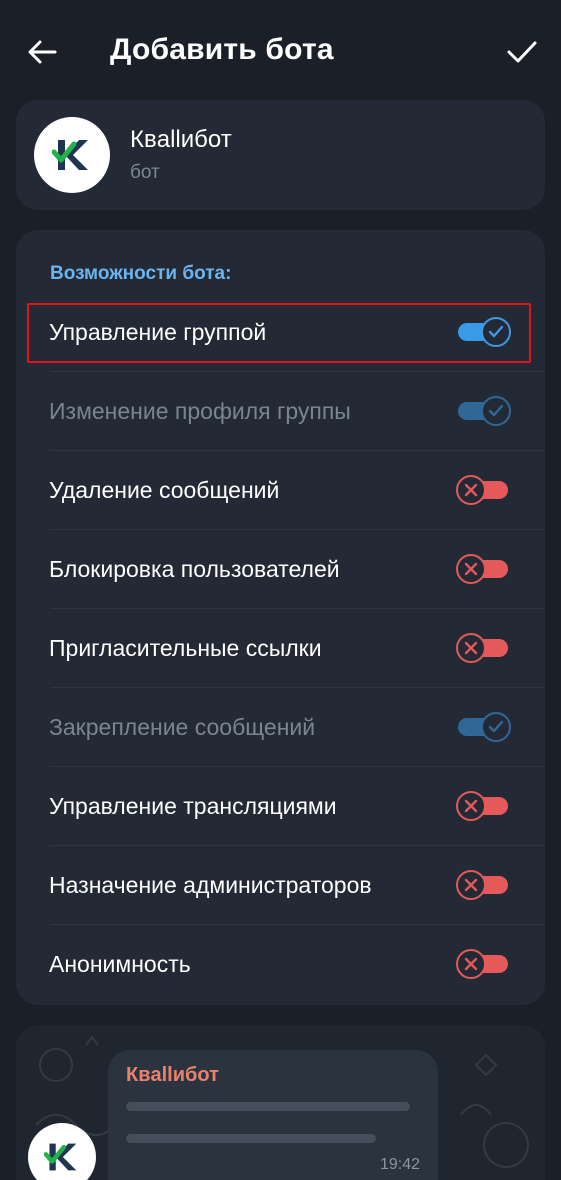 The image size is (561, 1180). What do you see at coordinates (193, 806) in the screenshot?
I see `permission-label: Управление трансляциями` at bounding box center [193, 806].